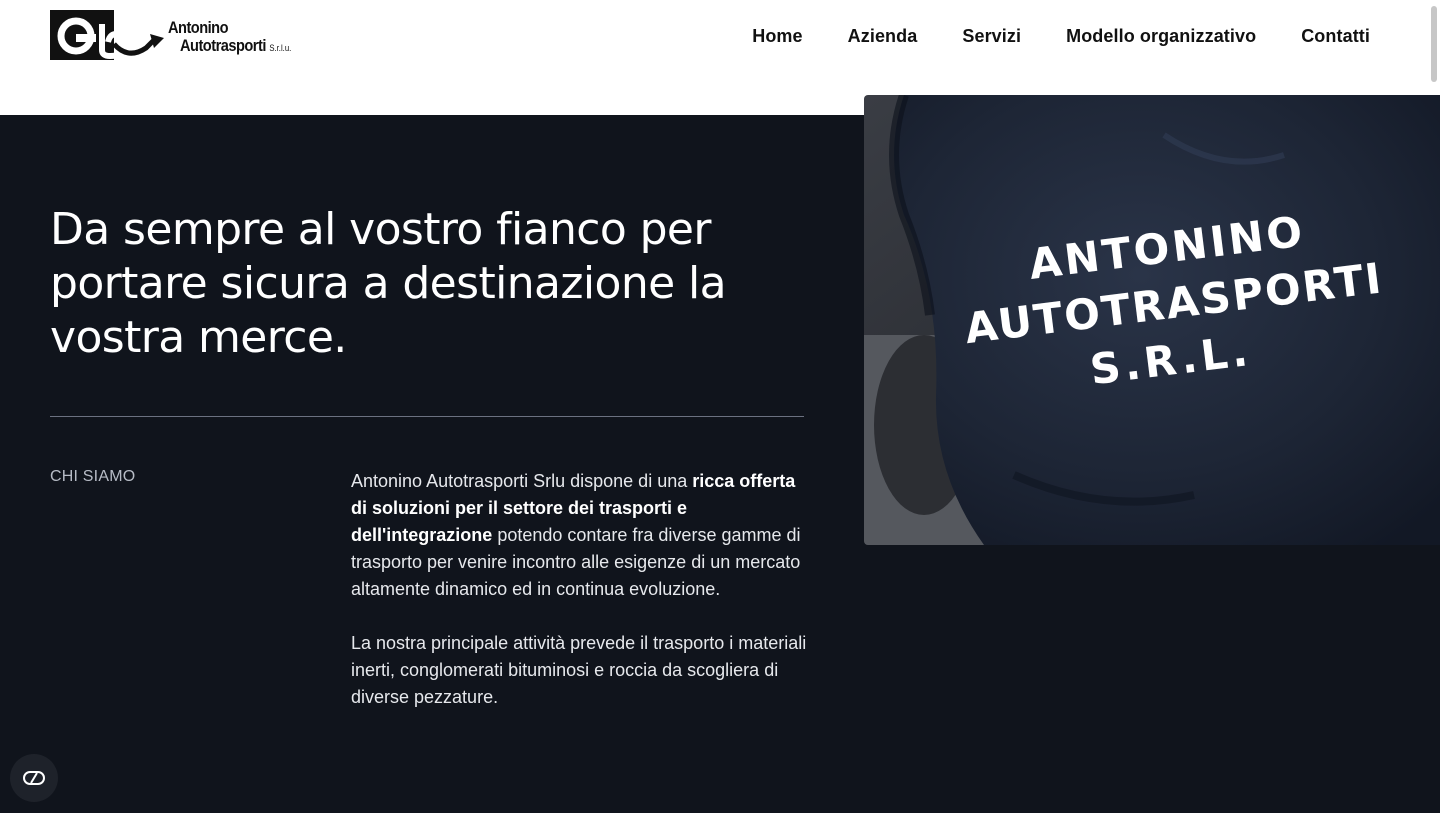 This screenshot has width=1440, height=813. I want to click on cookie-settings-button, so click(34, 778).